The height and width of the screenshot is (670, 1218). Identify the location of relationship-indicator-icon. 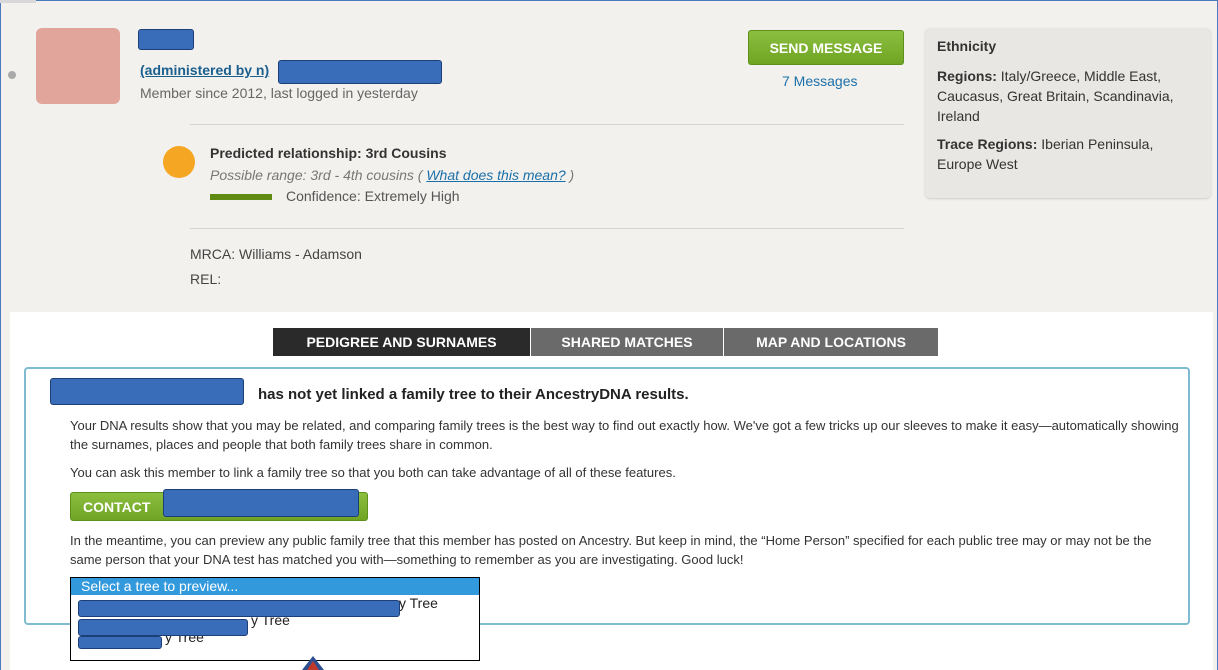
(179, 162).